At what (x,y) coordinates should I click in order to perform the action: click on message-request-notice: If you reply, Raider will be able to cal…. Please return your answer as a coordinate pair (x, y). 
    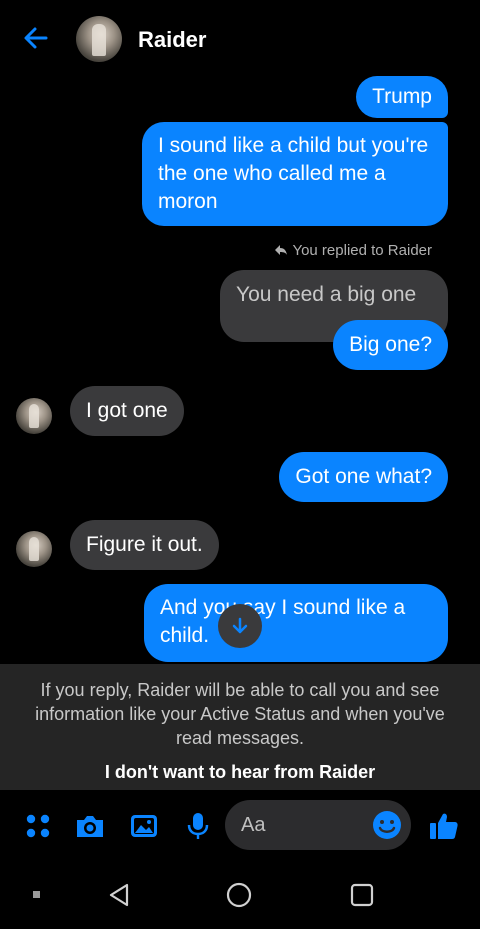
    Looking at the image, I should click on (240, 727).